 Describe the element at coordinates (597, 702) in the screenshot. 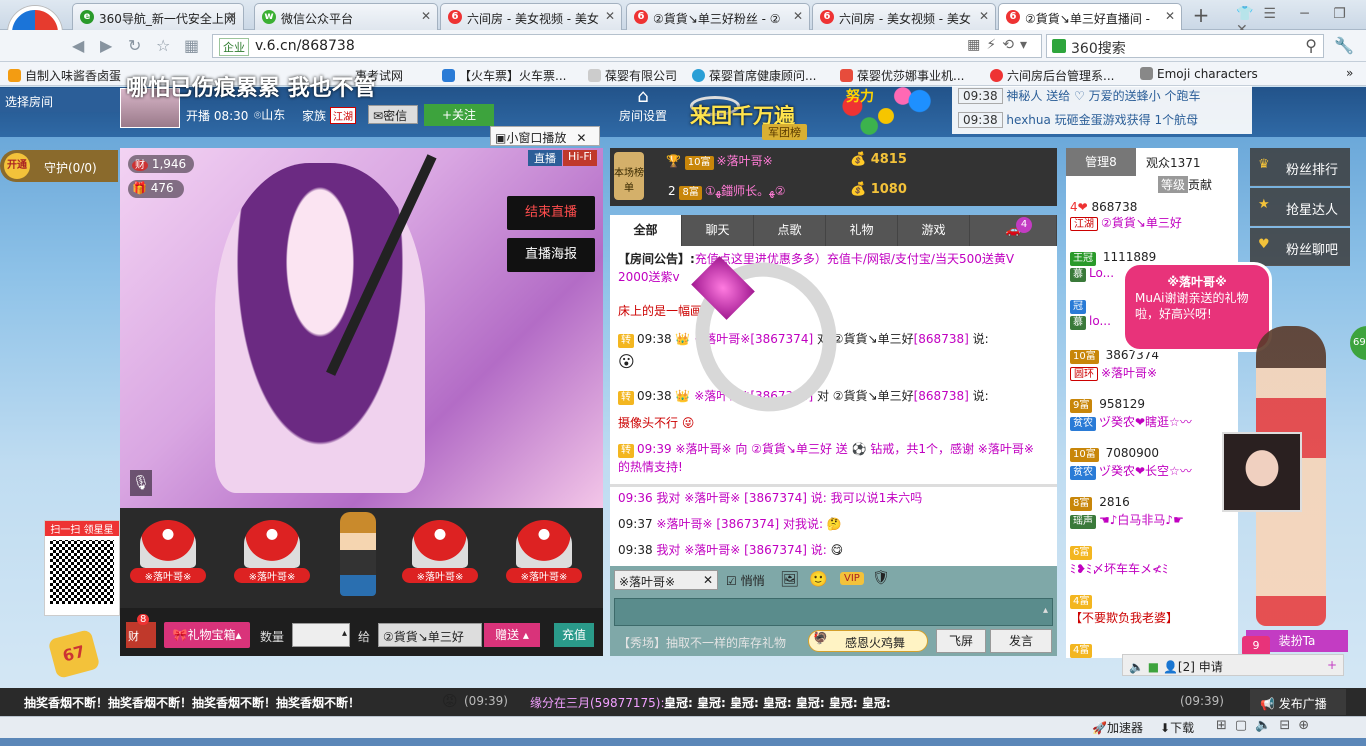

I see `broadcast-user: 缘分在三月(59877175):` at that location.